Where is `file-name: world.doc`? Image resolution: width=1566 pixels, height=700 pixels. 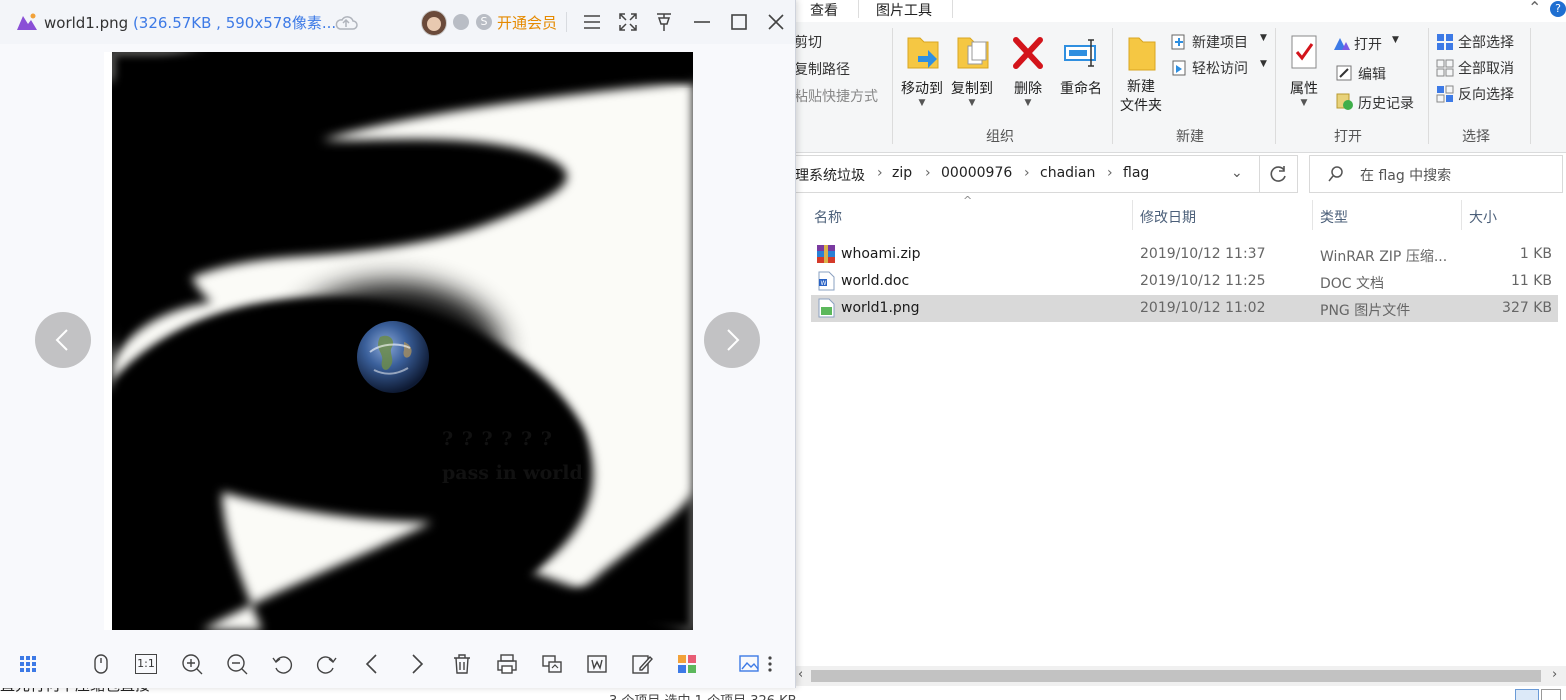
file-name: world.doc is located at coordinates (875, 281).